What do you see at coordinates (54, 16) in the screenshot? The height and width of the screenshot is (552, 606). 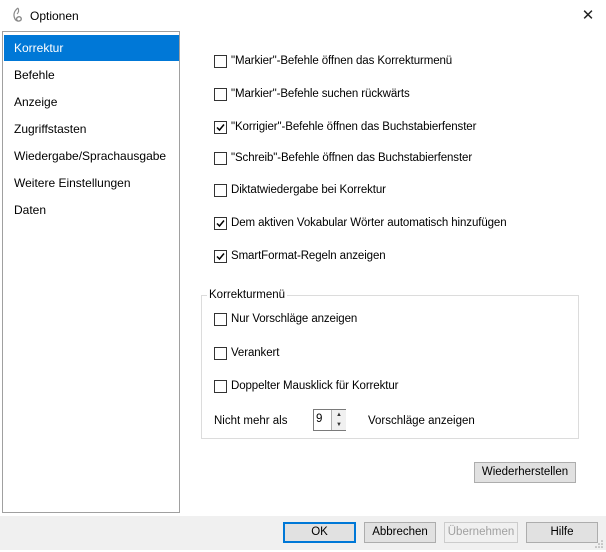 I see `window-title: Optionen` at bounding box center [54, 16].